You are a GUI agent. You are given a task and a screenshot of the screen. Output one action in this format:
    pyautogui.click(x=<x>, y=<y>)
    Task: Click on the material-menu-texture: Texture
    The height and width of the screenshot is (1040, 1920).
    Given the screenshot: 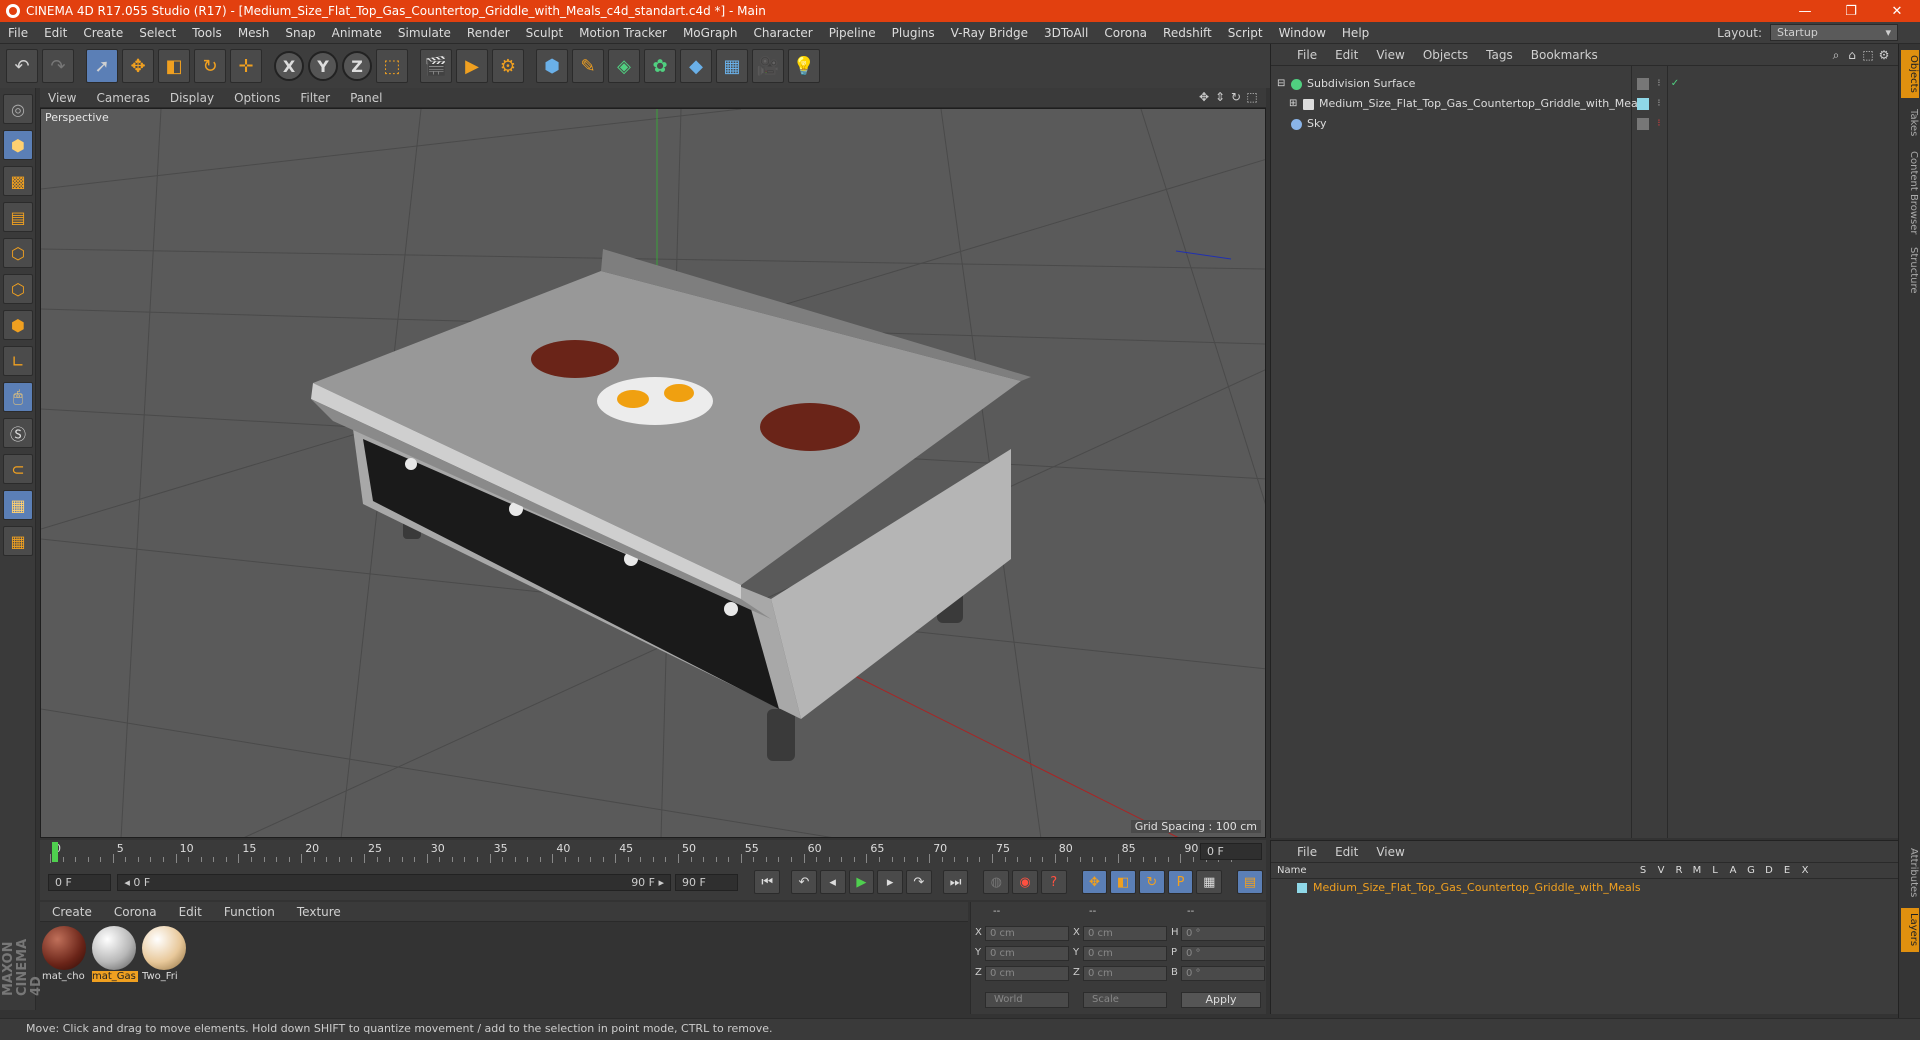 What is the action you would take?
    pyautogui.click(x=318, y=912)
    